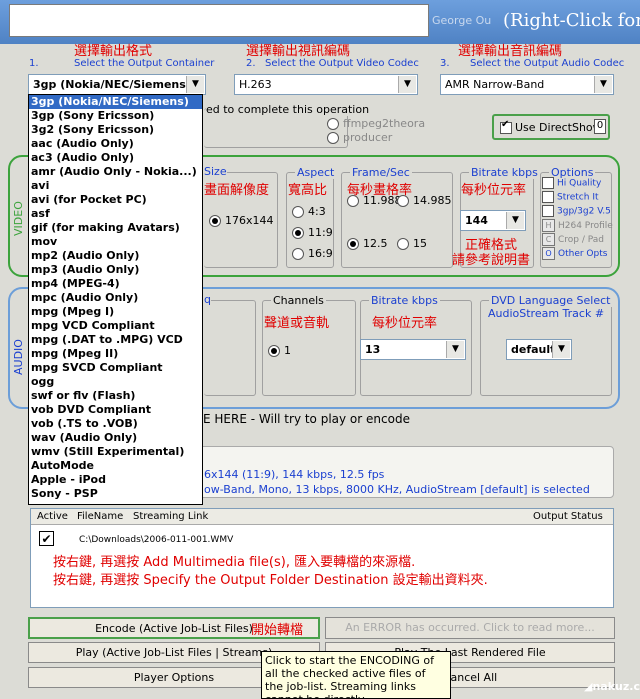  I want to click on container-option: mp3 (Audio Only), so click(115, 270).